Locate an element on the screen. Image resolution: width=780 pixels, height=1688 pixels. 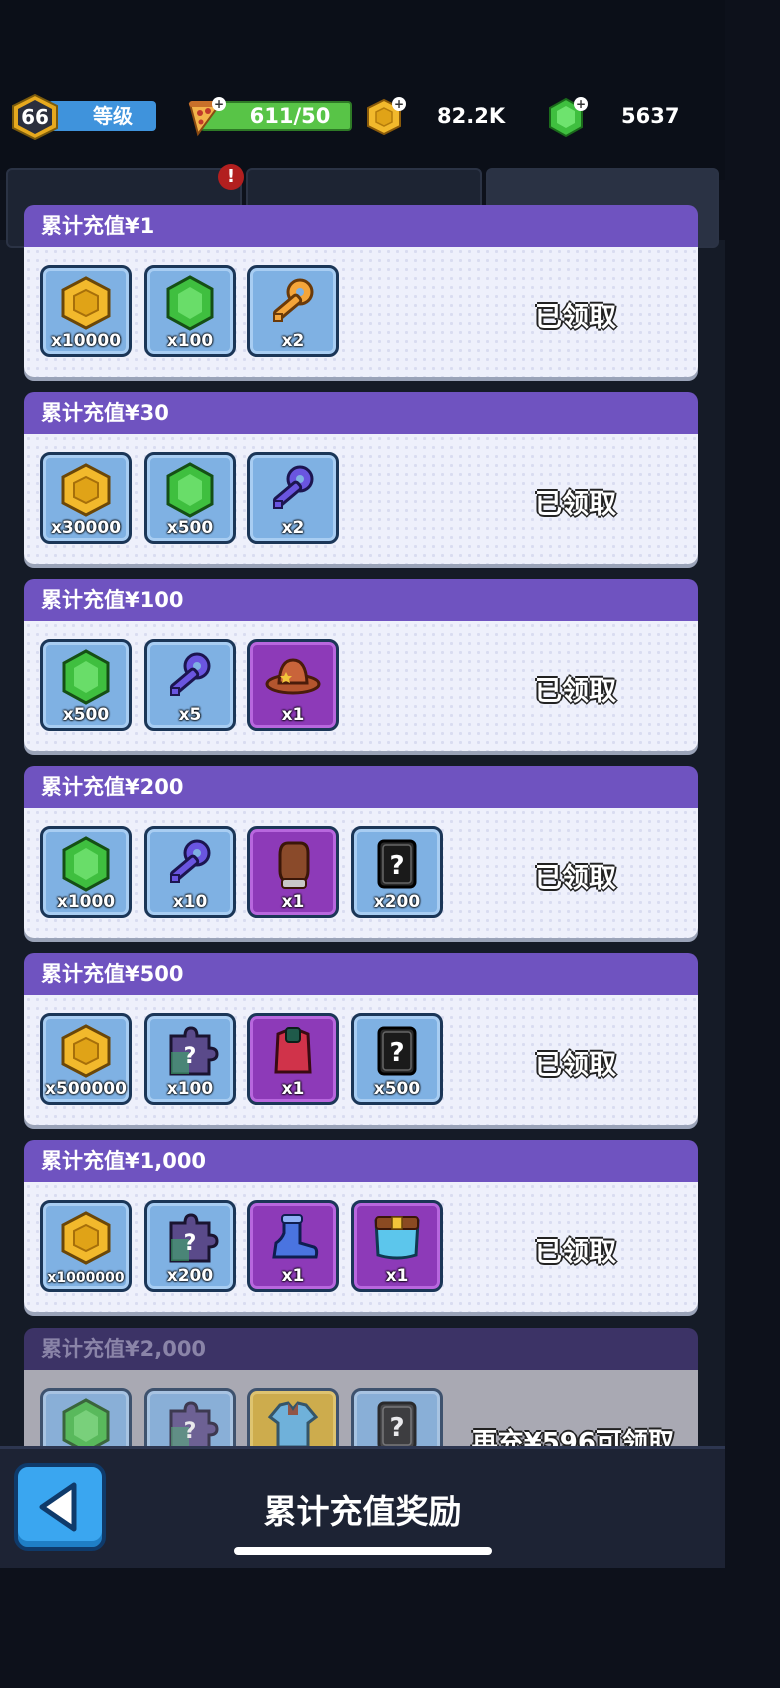
tier-body: x500000? x100 x1? x500 已领取 is located at coordinates (361, 1060).